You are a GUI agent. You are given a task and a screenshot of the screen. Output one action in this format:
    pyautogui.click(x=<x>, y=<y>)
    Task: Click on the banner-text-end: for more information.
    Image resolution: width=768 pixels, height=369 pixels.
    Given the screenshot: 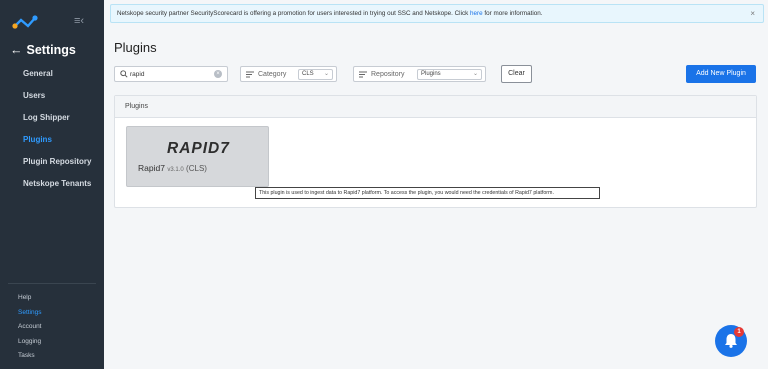 What is the action you would take?
    pyautogui.click(x=512, y=13)
    